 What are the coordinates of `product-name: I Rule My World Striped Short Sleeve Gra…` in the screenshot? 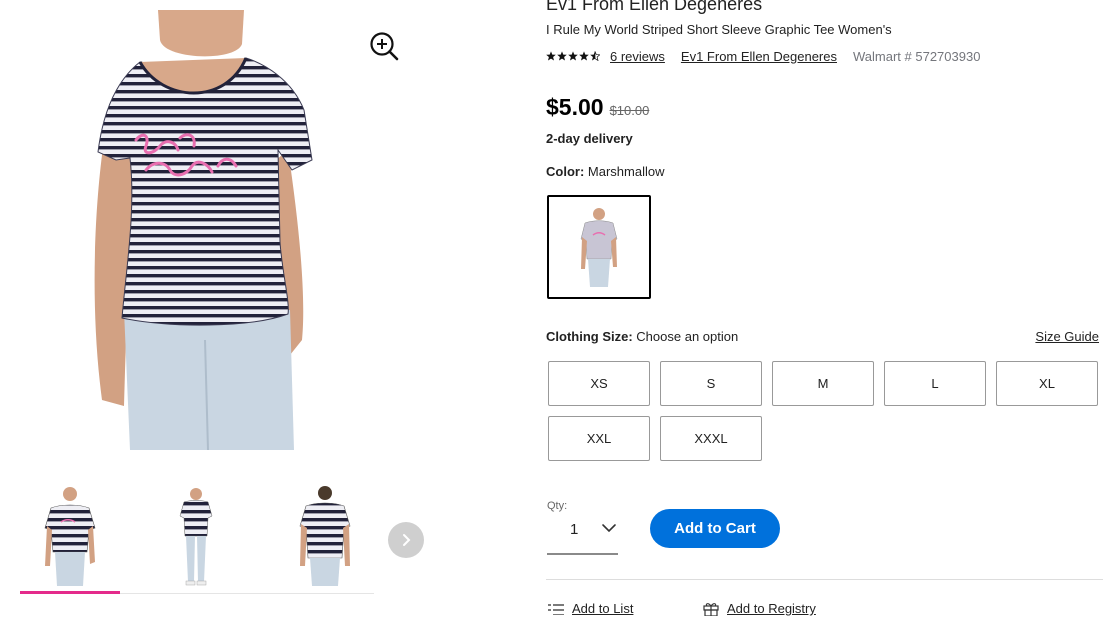 It's located at (719, 29).